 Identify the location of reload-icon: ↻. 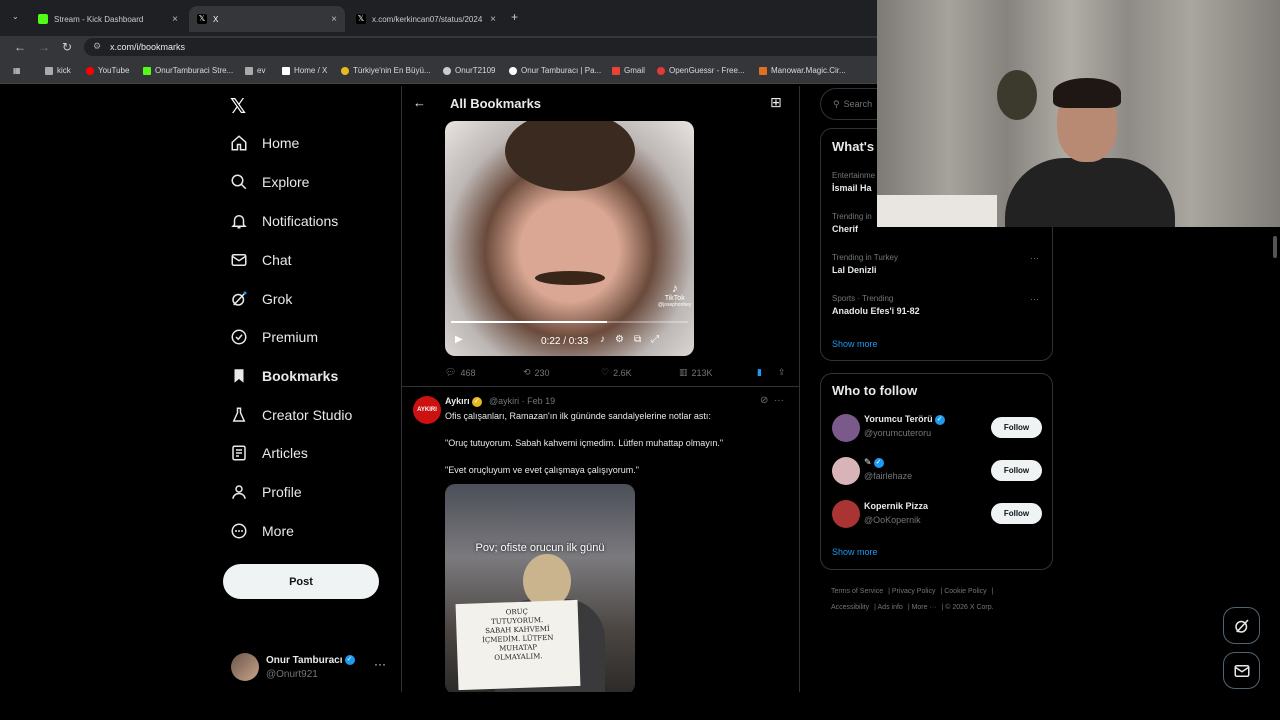
(67, 47).